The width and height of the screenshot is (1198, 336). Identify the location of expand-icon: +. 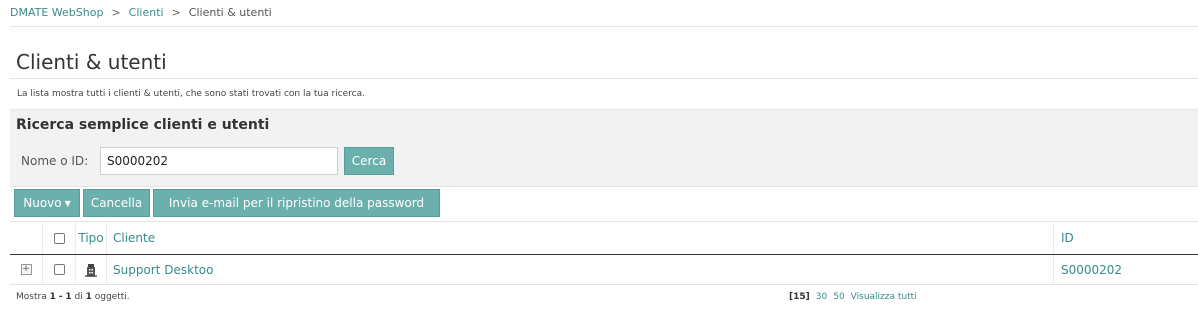
(26, 269).